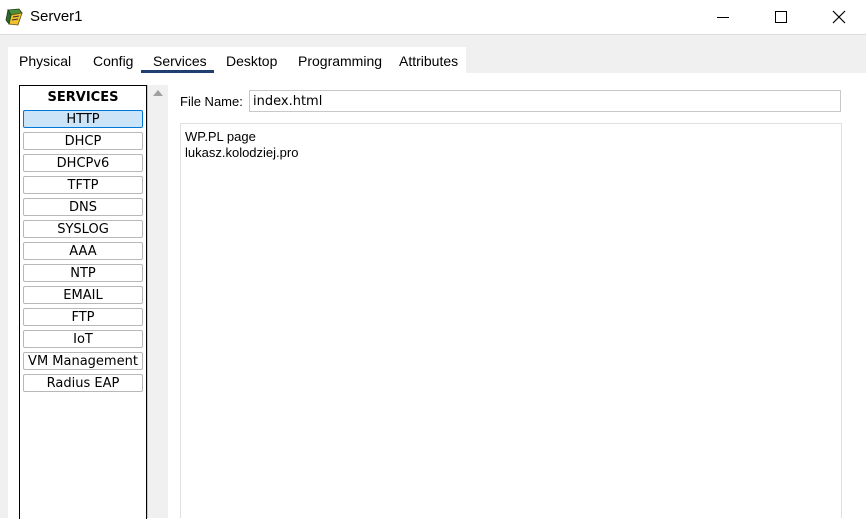  I want to click on tab-desktop: Desktop, so click(251, 61).